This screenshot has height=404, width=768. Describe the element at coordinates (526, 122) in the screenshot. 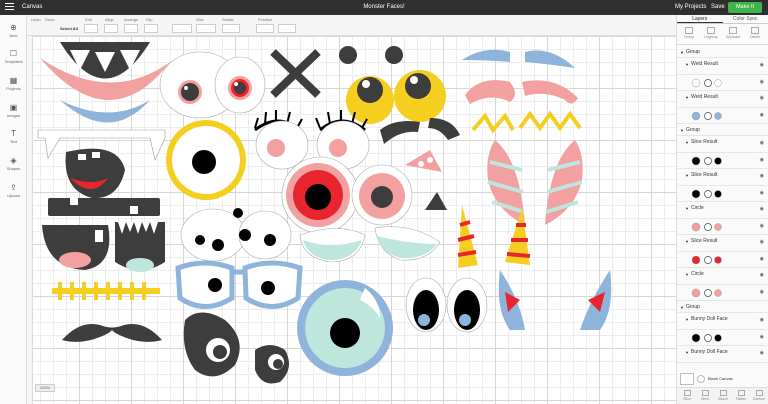

I see `zigzag-brows-shape` at that location.